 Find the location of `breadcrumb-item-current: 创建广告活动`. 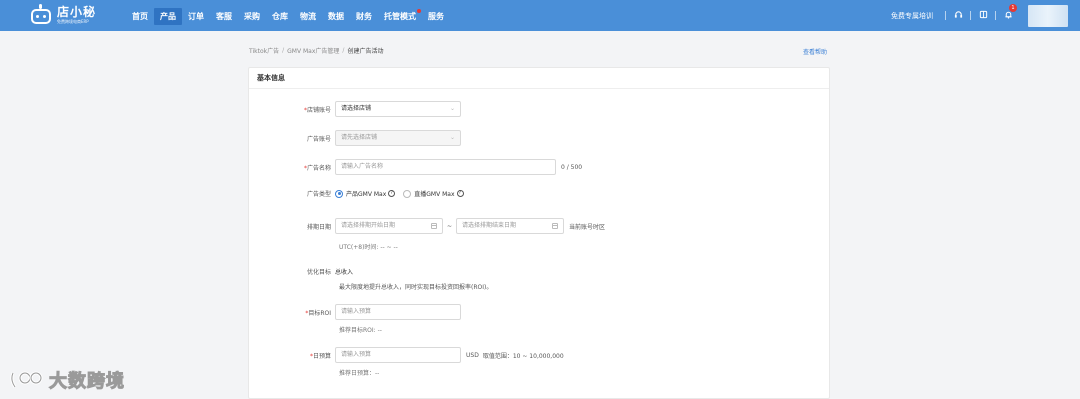

breadcrumb-item-current: 创建广告活动 is located at coordinates (365, 51).